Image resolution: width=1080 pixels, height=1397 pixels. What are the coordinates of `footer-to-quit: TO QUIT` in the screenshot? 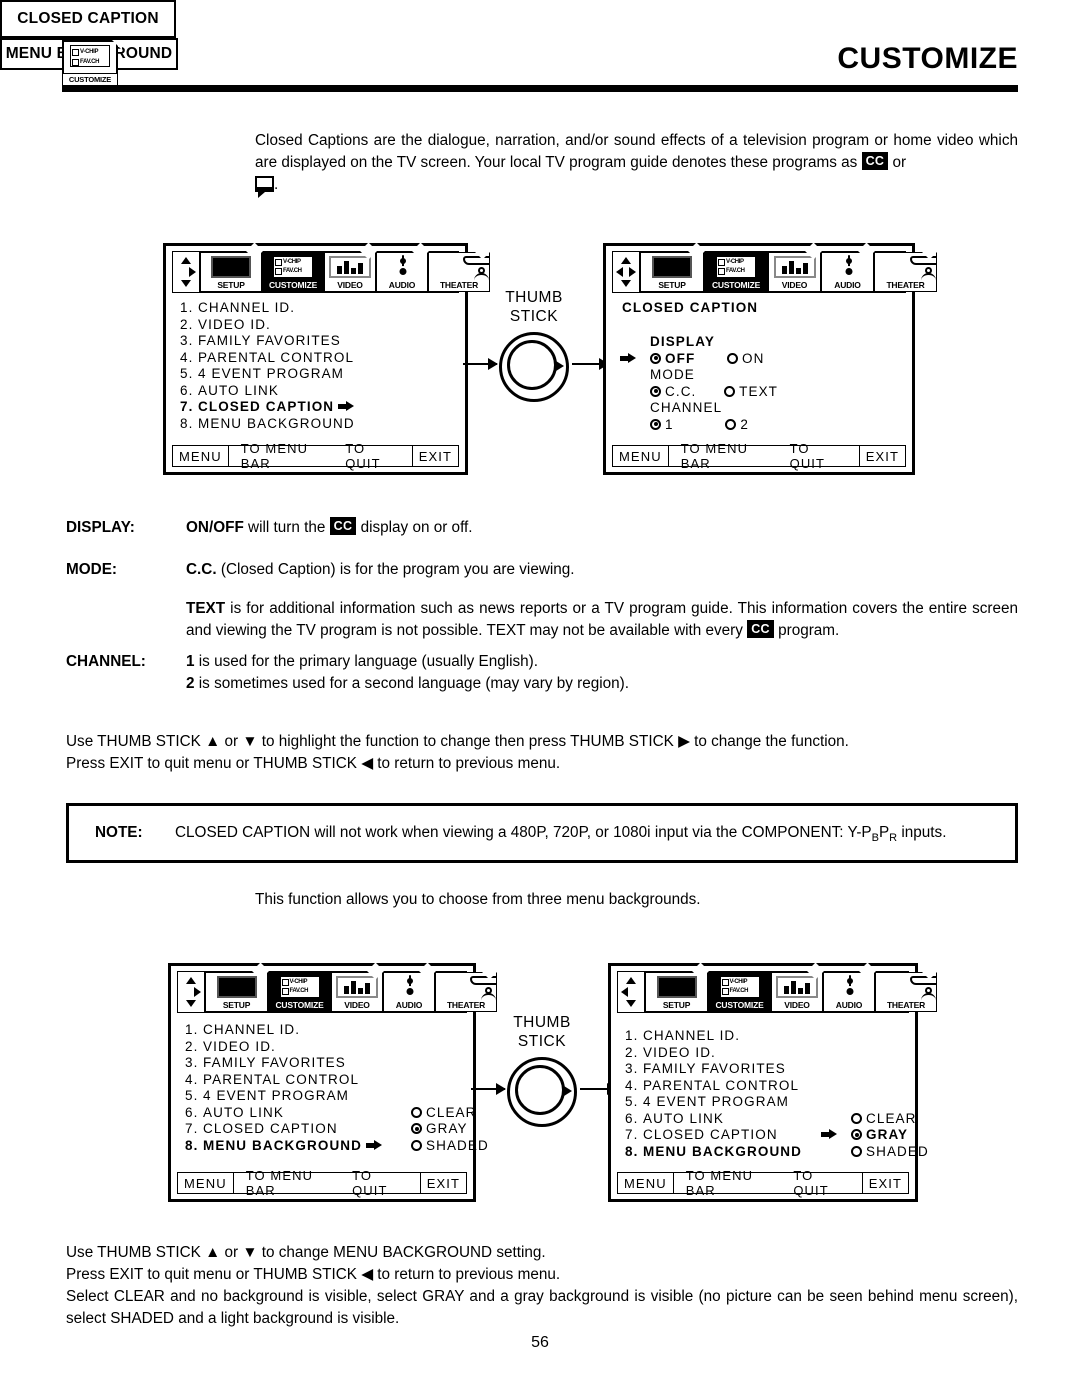 It's located at (370, 1183).